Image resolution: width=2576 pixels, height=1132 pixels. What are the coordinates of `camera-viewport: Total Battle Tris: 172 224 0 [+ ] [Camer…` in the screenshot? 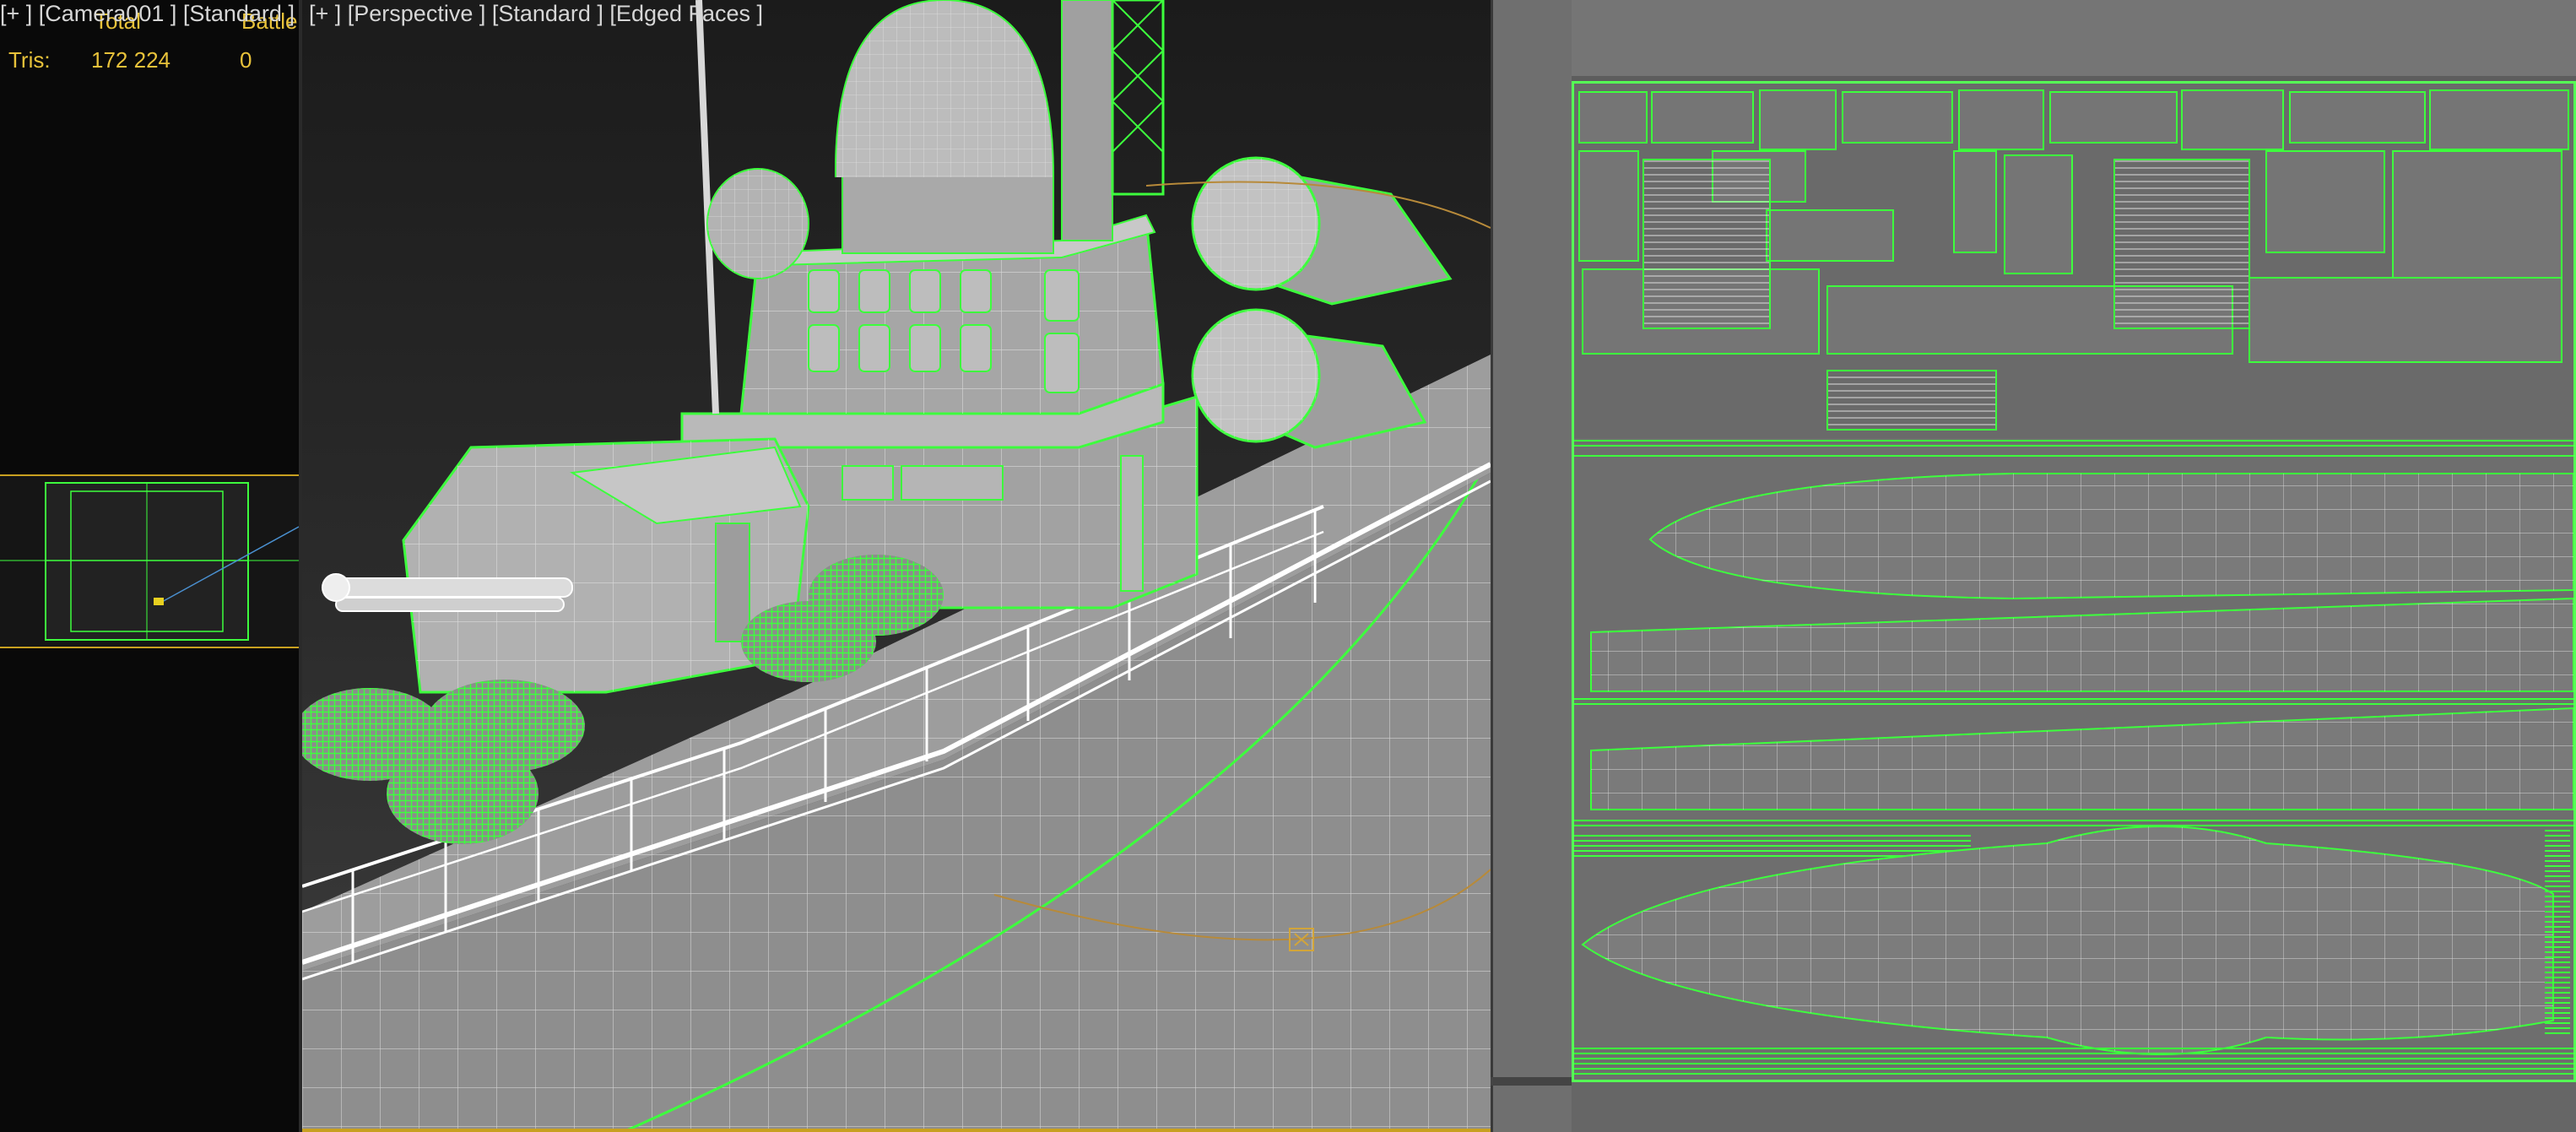 It's located at (151, 566).